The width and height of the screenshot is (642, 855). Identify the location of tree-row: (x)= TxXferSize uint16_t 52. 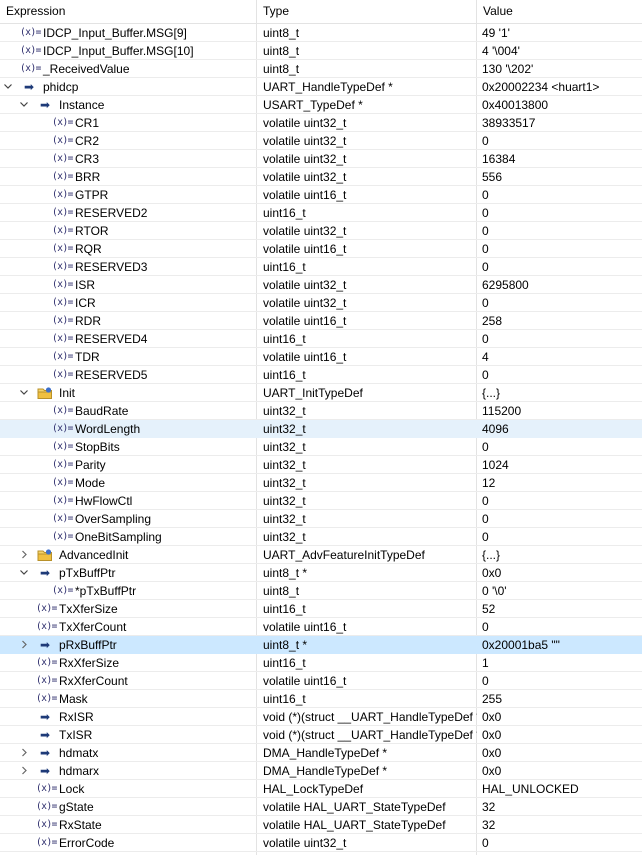
(321, 609).